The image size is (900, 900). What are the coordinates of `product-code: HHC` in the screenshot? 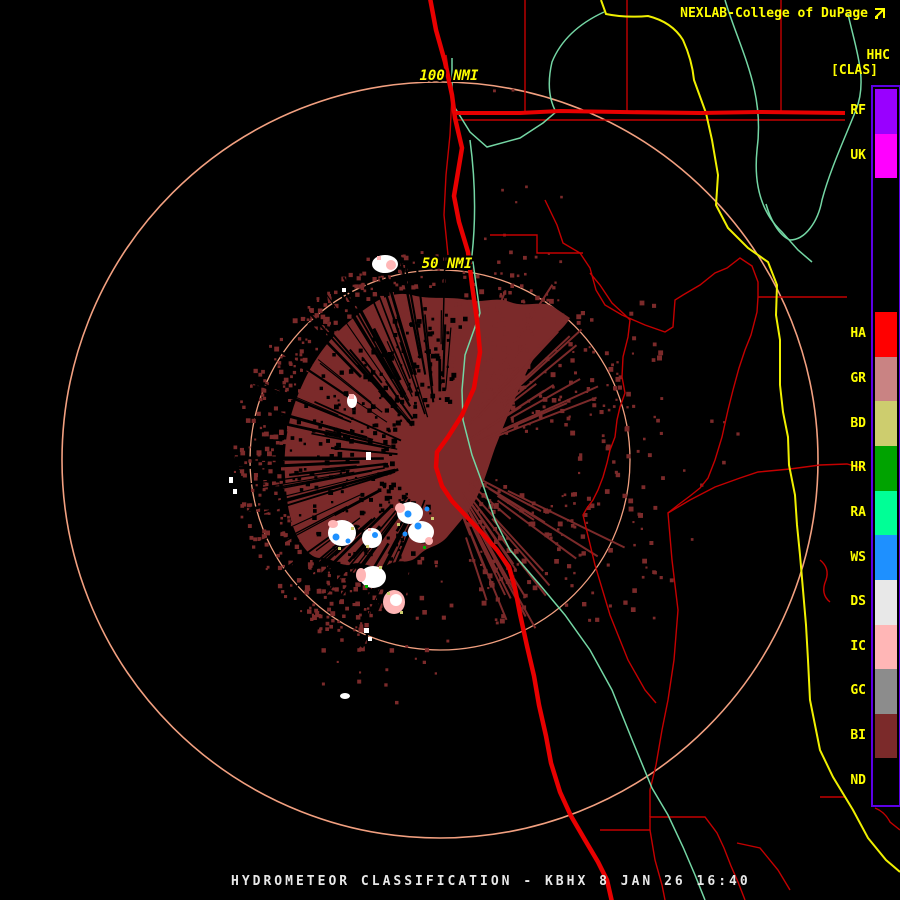 It's located at (878, 55).